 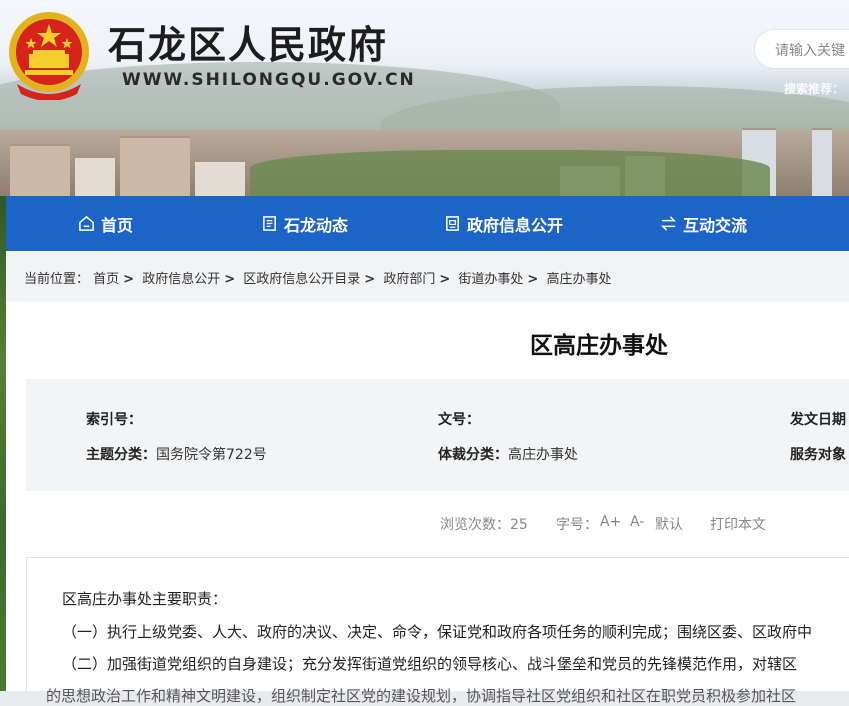 I want to click on meta-index-no: 索引号：, so click(x=114, y=419).